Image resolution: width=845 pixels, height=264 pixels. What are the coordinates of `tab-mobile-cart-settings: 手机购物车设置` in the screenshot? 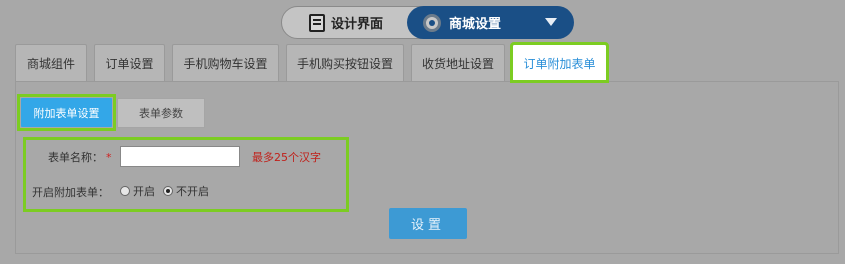 It's located at (225, 62).